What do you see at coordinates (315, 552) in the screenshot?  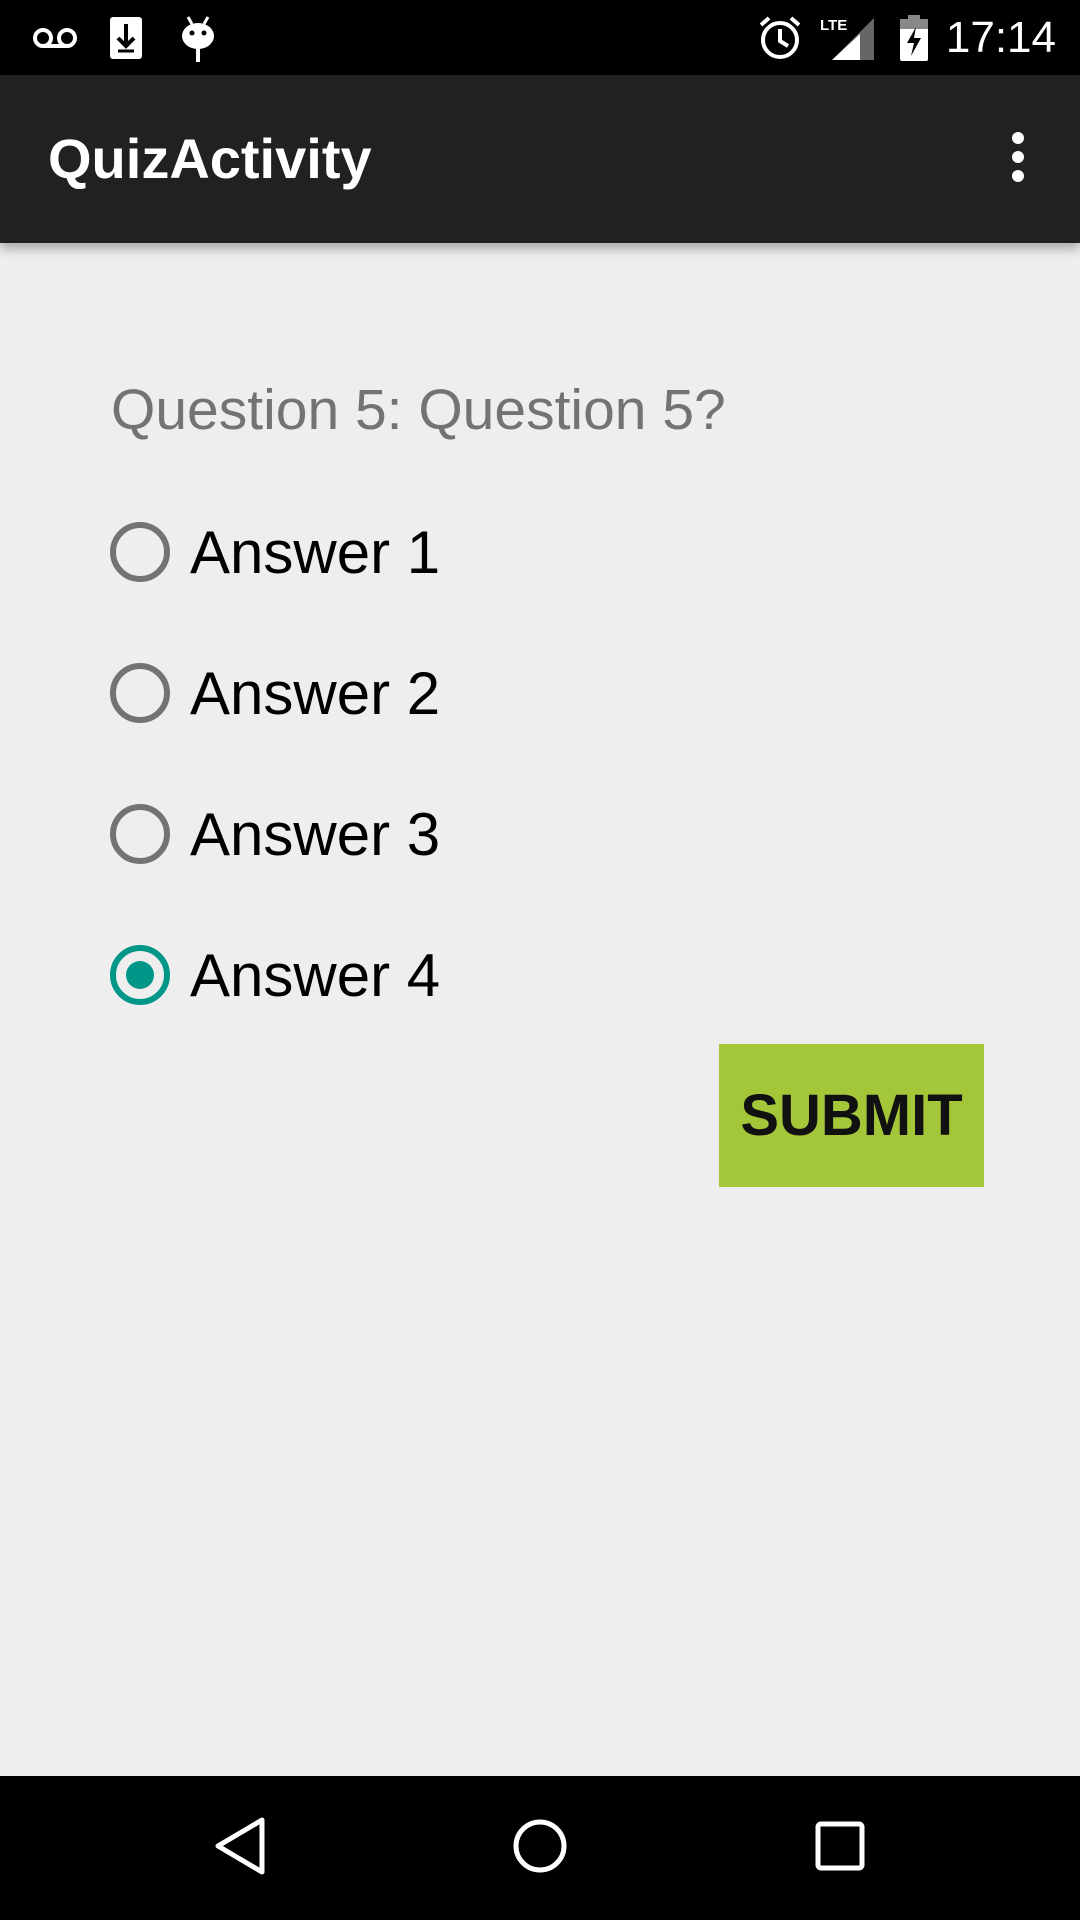 I see `answer-label: Answer 1` at bounding box center [315, 552].